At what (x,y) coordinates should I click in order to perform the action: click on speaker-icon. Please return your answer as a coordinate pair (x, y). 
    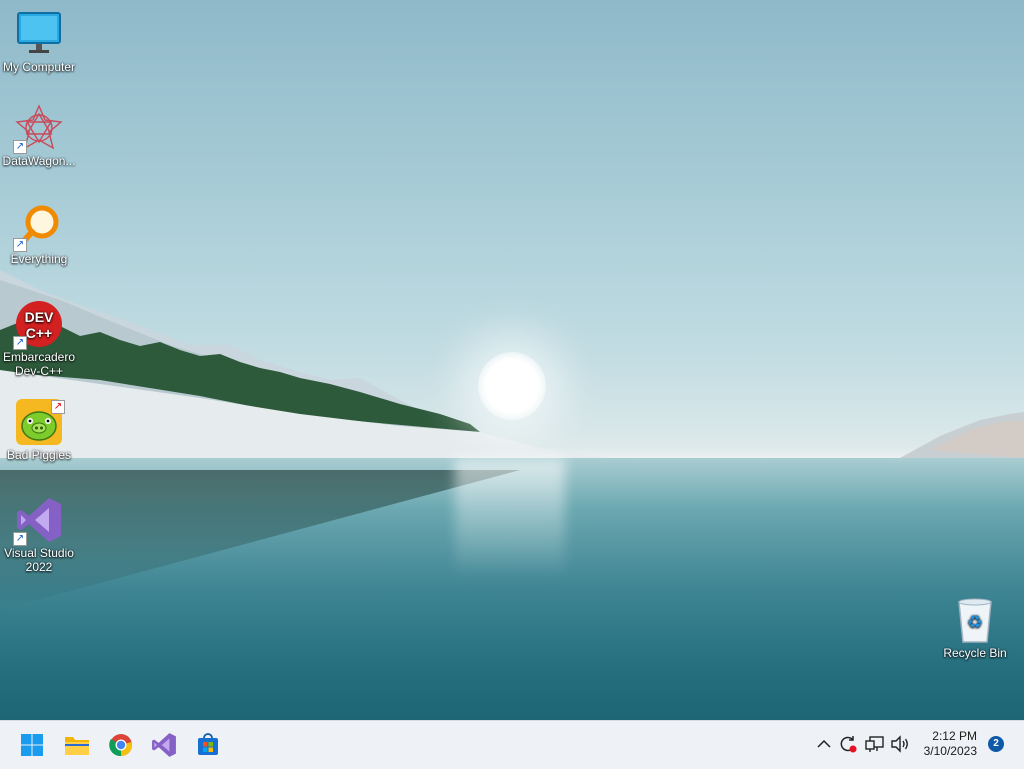
    Looking at the image, I should click on (899, 744).